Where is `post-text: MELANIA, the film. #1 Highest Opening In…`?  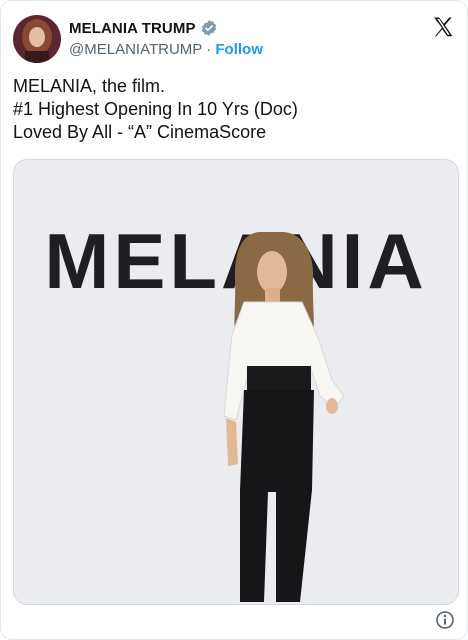
post-text: MELANIA, the film. #1 Highest Opening In… is located at coordinates (234, 109).